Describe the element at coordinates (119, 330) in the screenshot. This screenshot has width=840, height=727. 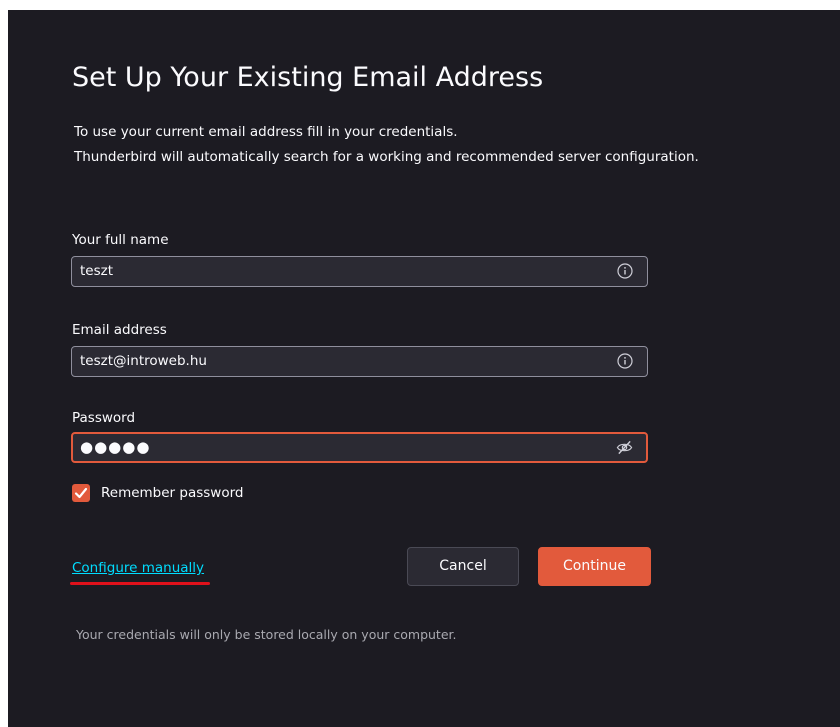
I see `email-label: Email address` at that location.